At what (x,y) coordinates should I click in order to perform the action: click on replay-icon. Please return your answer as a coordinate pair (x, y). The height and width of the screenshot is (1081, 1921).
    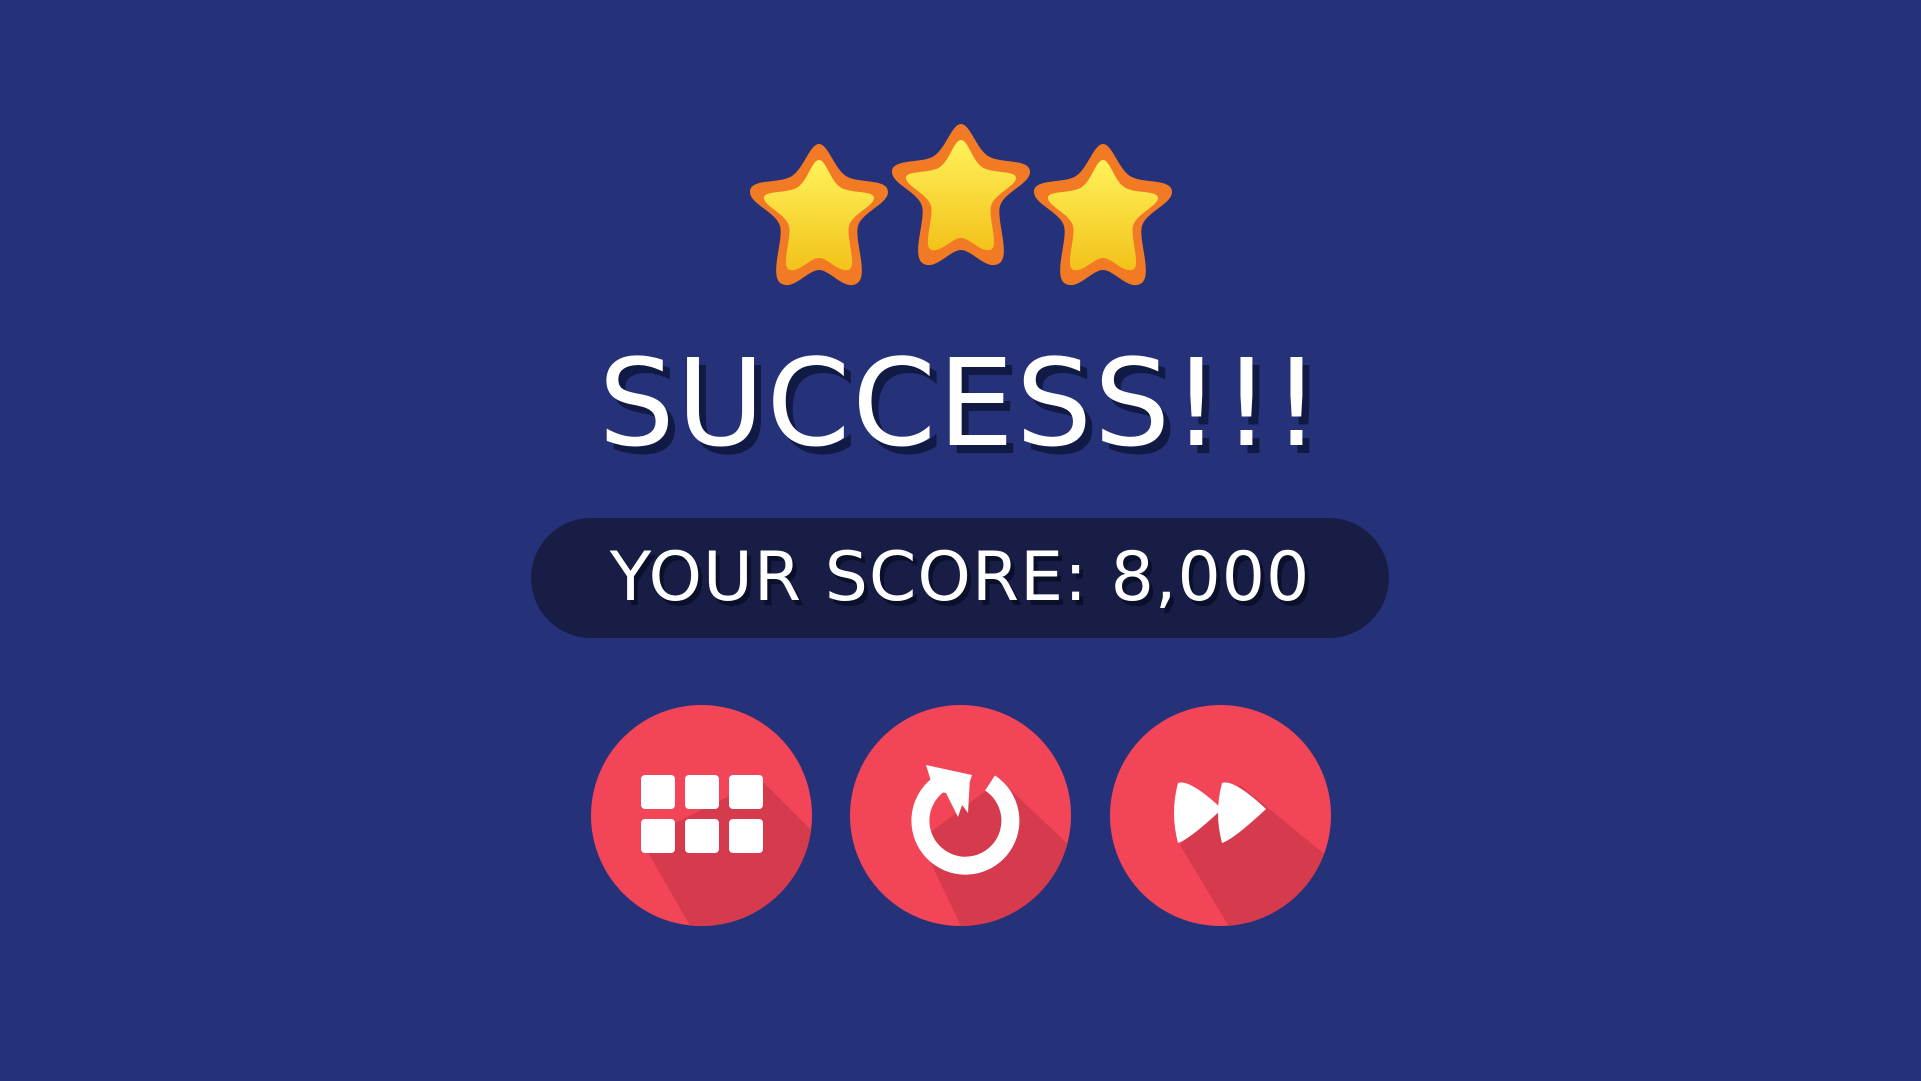
    Looking at the image, I should click on (991, 845).